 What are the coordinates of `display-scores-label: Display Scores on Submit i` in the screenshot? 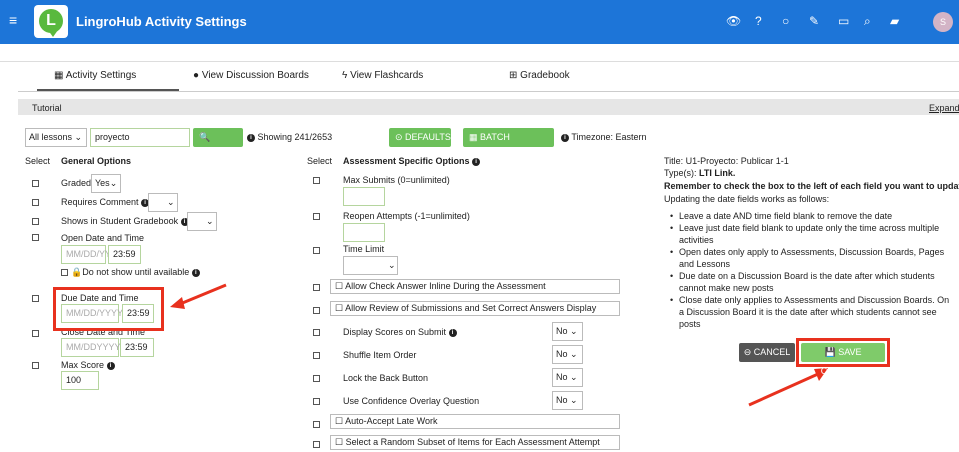 It's located at (400, 332).